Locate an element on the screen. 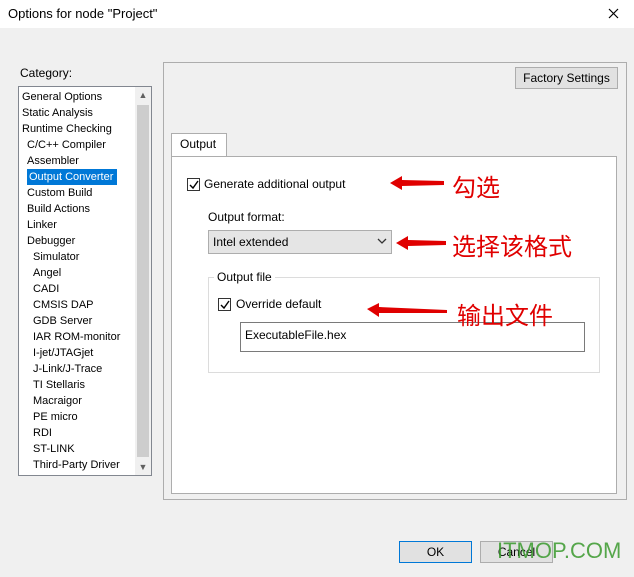  category-item: TI Stellaris is located at coordinates (59, 385).